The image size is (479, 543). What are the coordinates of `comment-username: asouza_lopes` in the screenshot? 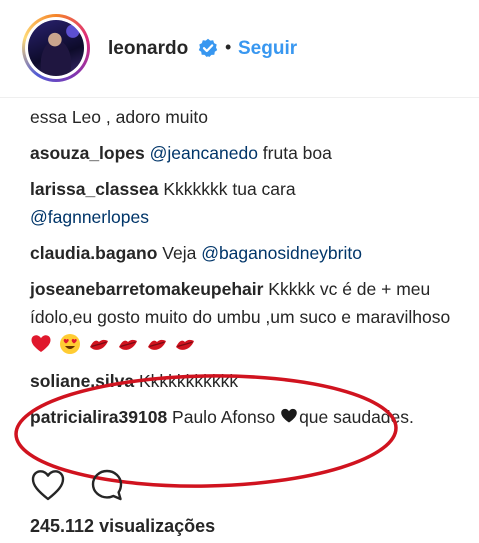 It's located at (87, 153).